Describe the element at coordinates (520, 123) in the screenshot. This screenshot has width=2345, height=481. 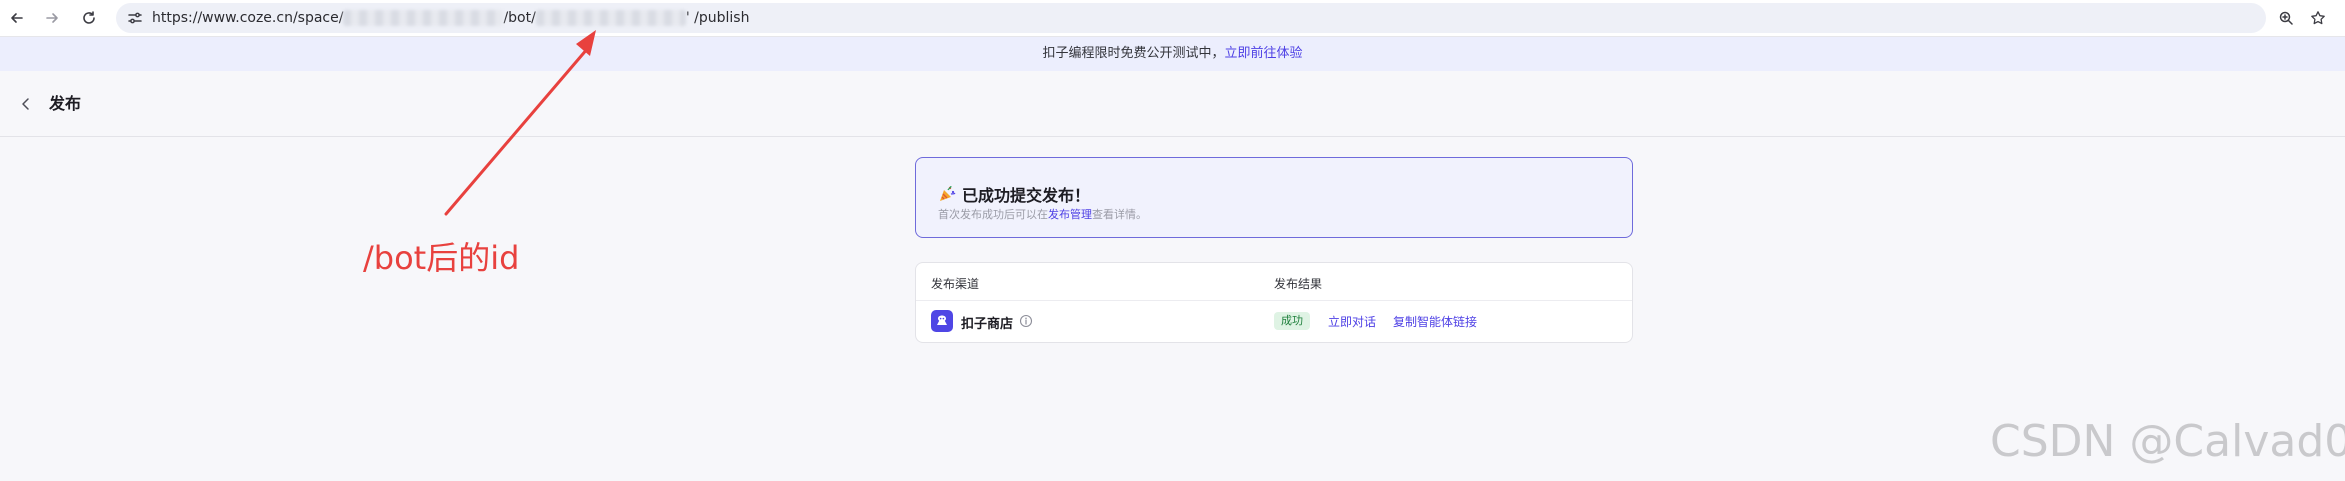
I see `annotation-arrow-icon` at that location.